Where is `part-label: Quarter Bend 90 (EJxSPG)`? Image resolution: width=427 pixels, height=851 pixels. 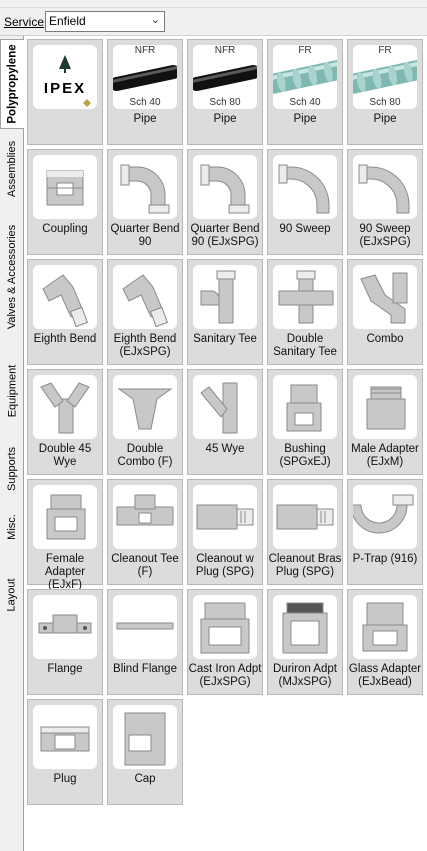 part-label: Quarter Bend 90 (EJxSPG) is located at coordinates (225, 235).